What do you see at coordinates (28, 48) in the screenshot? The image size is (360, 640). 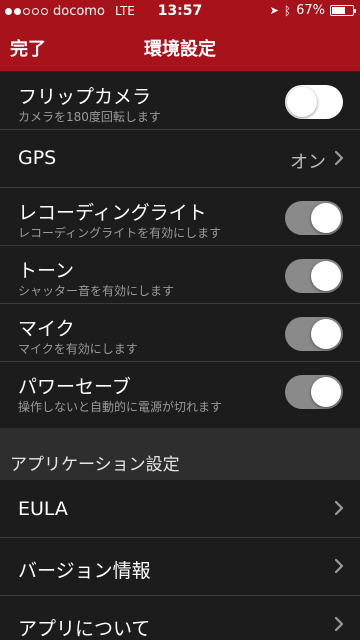 I see `done-button: 完了` at bounding box center [28, 48].